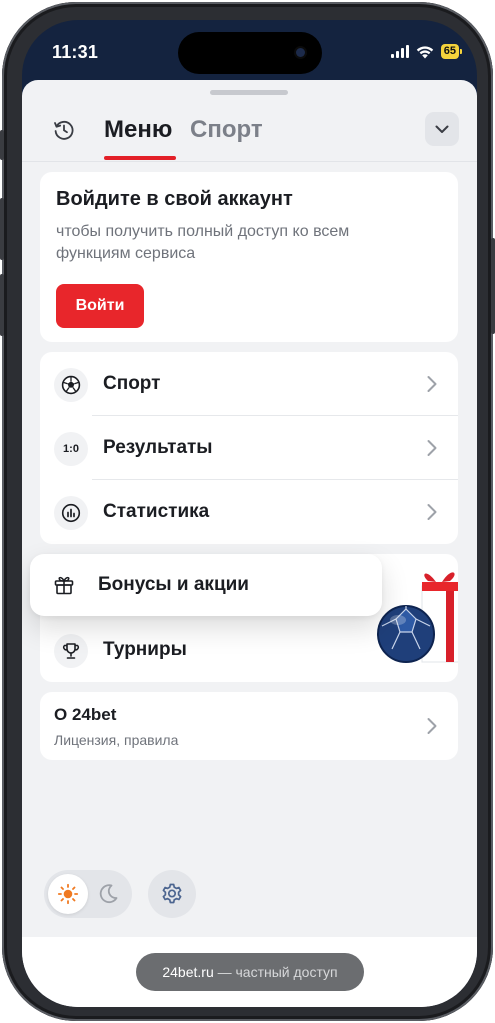 Image resolution: width=495 pixels, height=1023 pixels. Describe the element at coordinates (71, 449) in the screenshot. I see `score-icon: 1:0` at that location.